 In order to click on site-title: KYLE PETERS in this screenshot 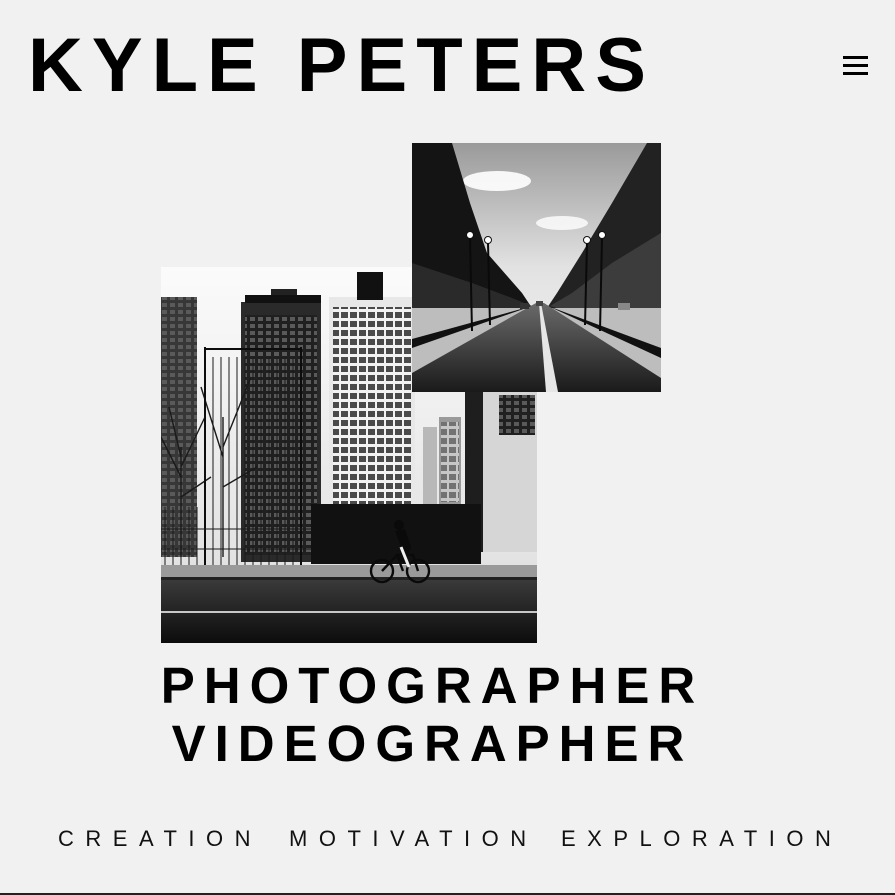, I will do `click(341, 66)`.